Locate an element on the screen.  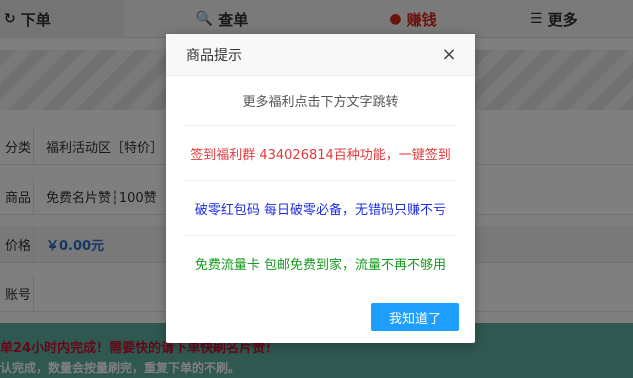
dialog-footer: 我知道了 is located at coordinates (415, 317).